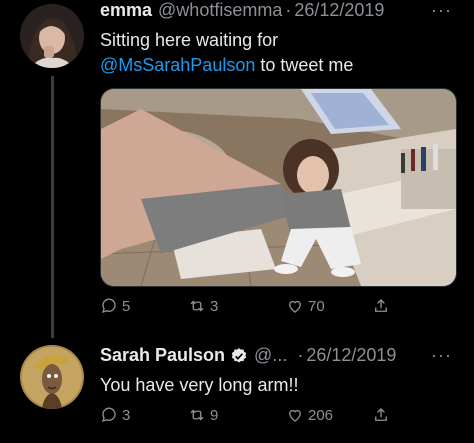 The width and height of the screenshot is (474, 443). I want to click on display-name: emma, so click(126, 10).